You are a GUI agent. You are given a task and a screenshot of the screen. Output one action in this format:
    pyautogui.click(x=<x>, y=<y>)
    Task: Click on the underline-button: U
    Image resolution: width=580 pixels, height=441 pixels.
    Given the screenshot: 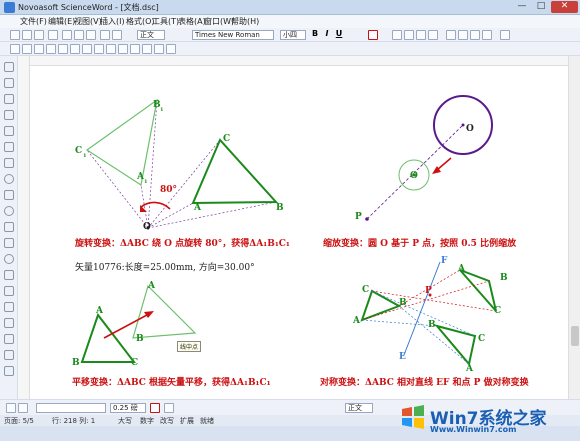 What is the action you would take?
    pyautogui.click(x=339, y=35)
    